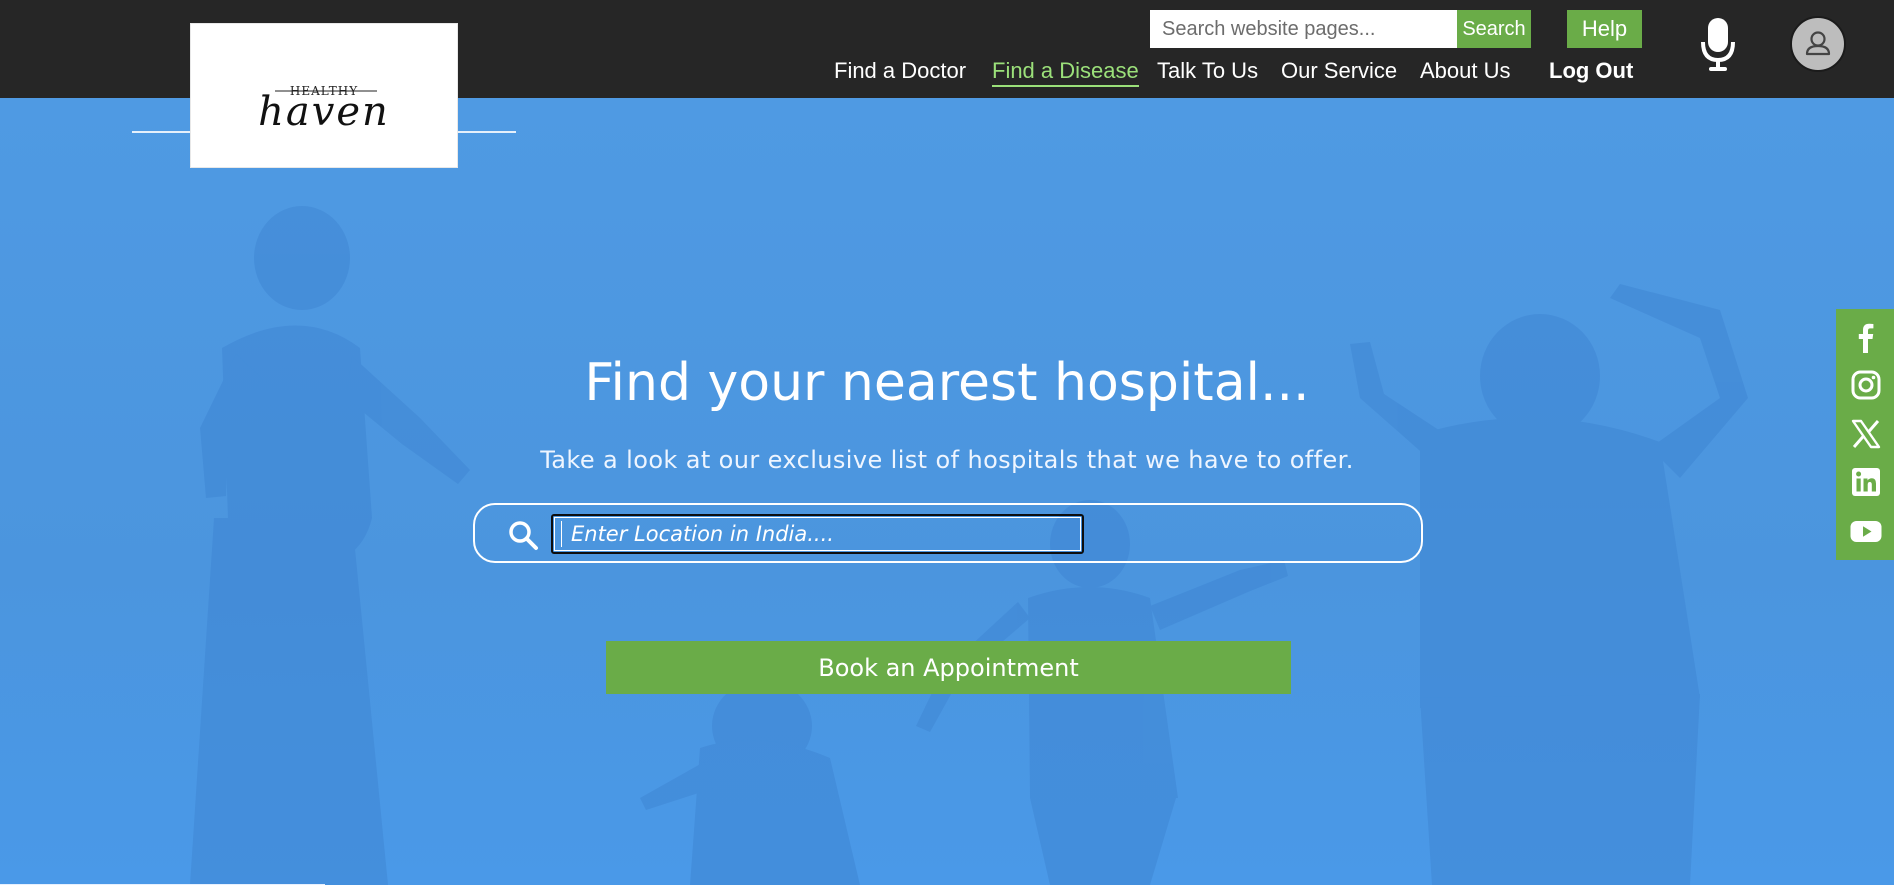  I want to click on social-sidebar, so click(1865, 434).